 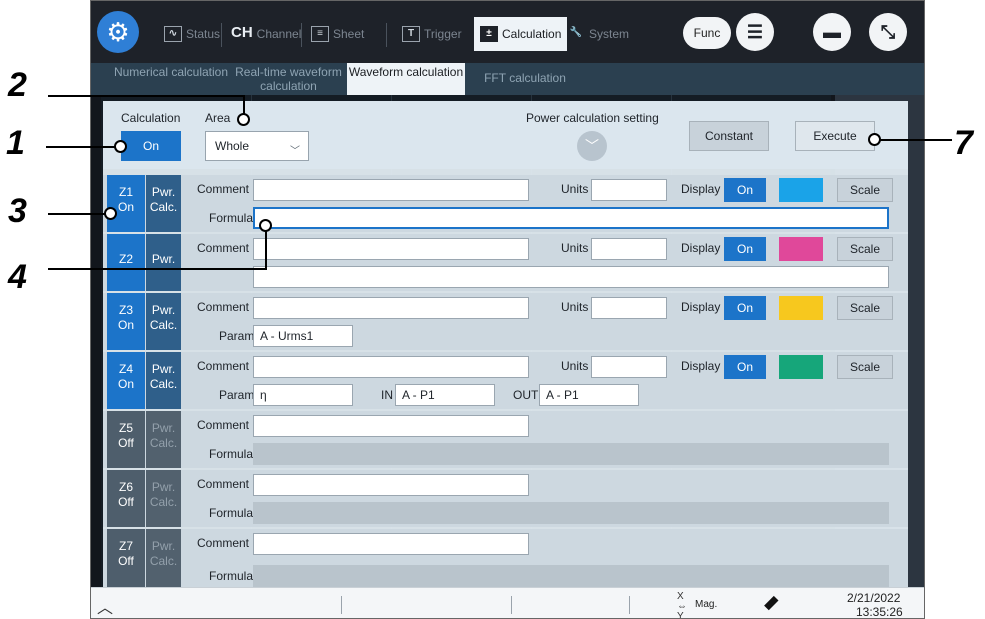 What do you see at coordinates (391, 485) in the screenshot?
I see `z6-comment-input` at bounding box center [391, 485].